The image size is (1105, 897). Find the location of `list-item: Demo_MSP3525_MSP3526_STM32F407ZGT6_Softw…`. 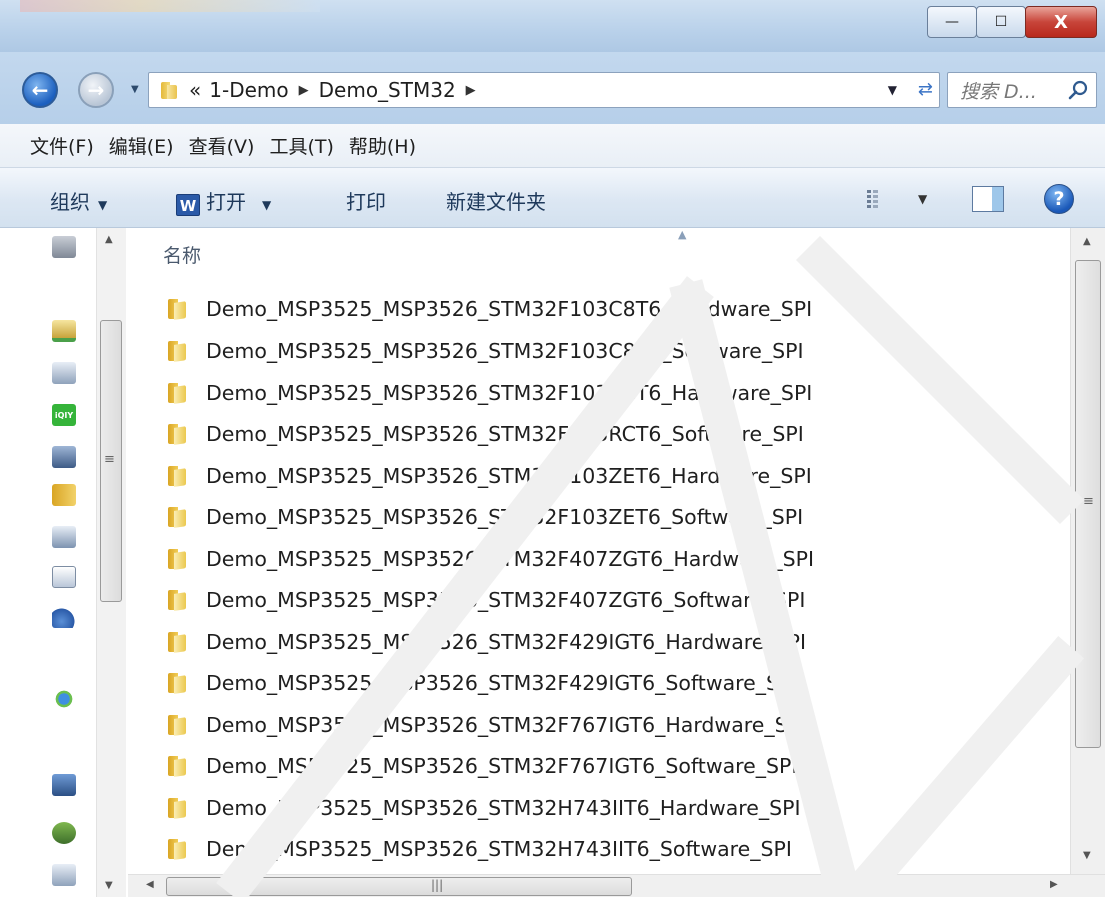

list-item: Demo_MSP3525_MSP3526_STM32F407ZGT6_Softw… is located at coordinates (486, 600).